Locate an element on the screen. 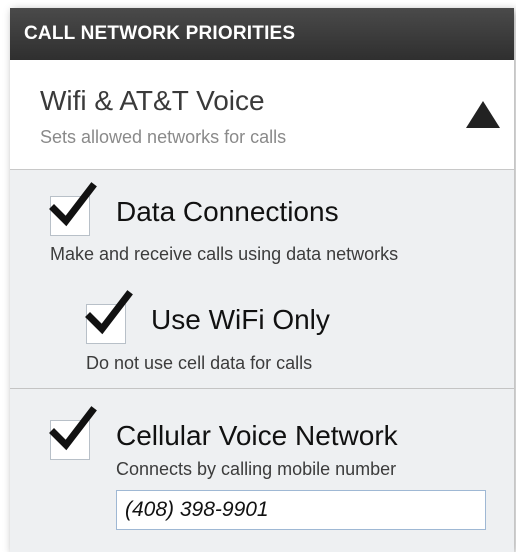  section-divider is located at coordinates (262, 388).